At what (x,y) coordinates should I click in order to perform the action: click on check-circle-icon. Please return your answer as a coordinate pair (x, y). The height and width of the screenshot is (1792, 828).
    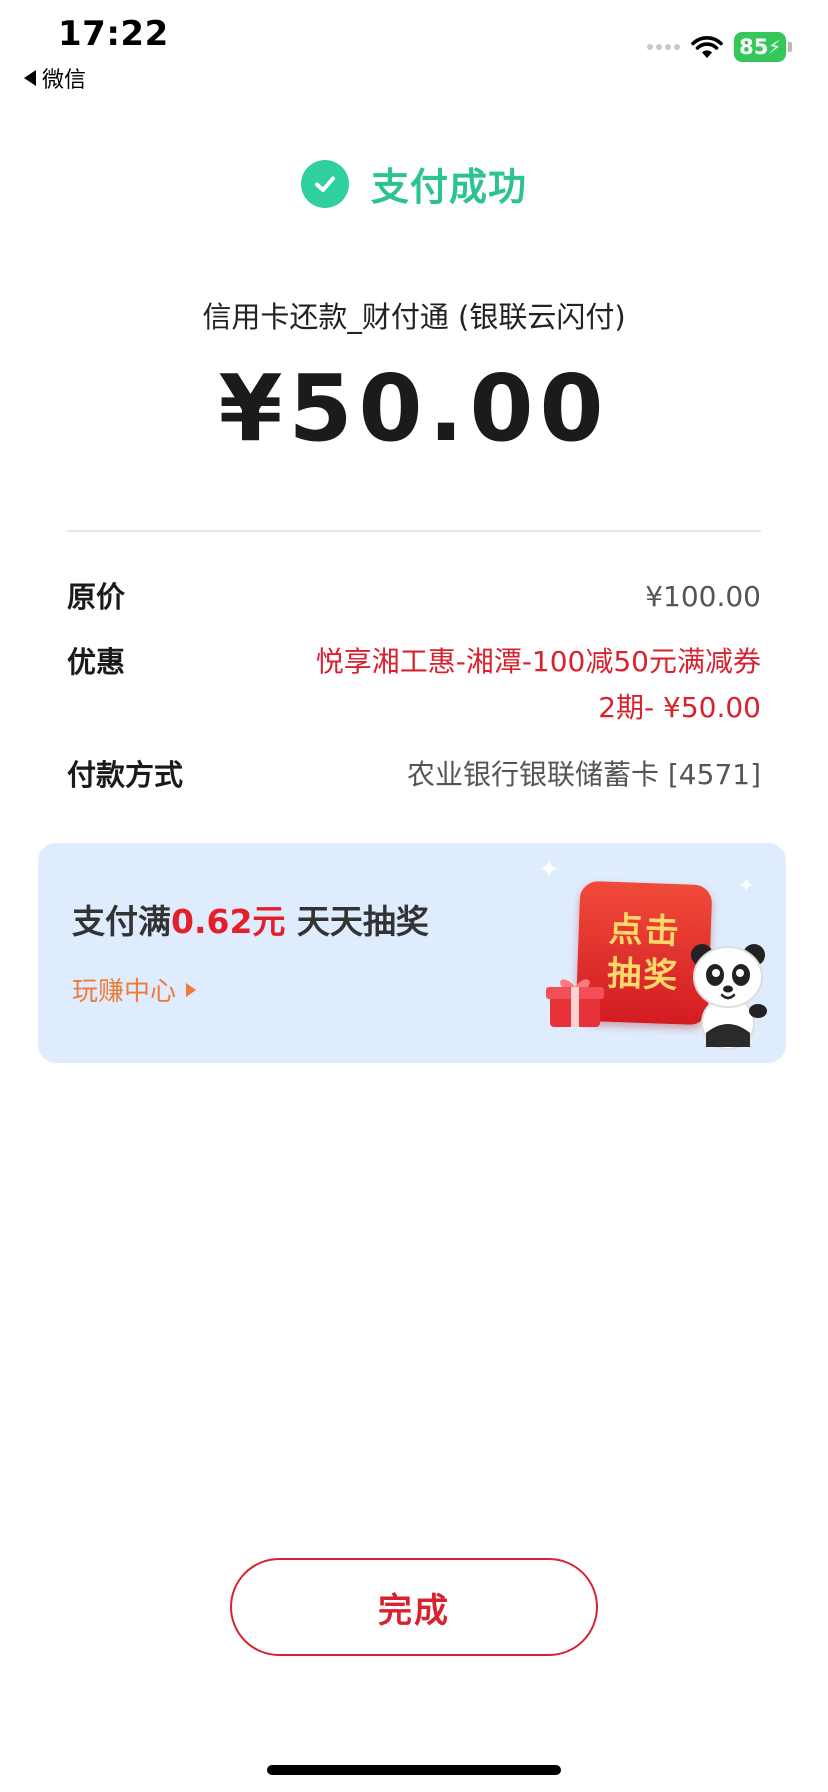
    Looking at the image, I should click on (324, 183).